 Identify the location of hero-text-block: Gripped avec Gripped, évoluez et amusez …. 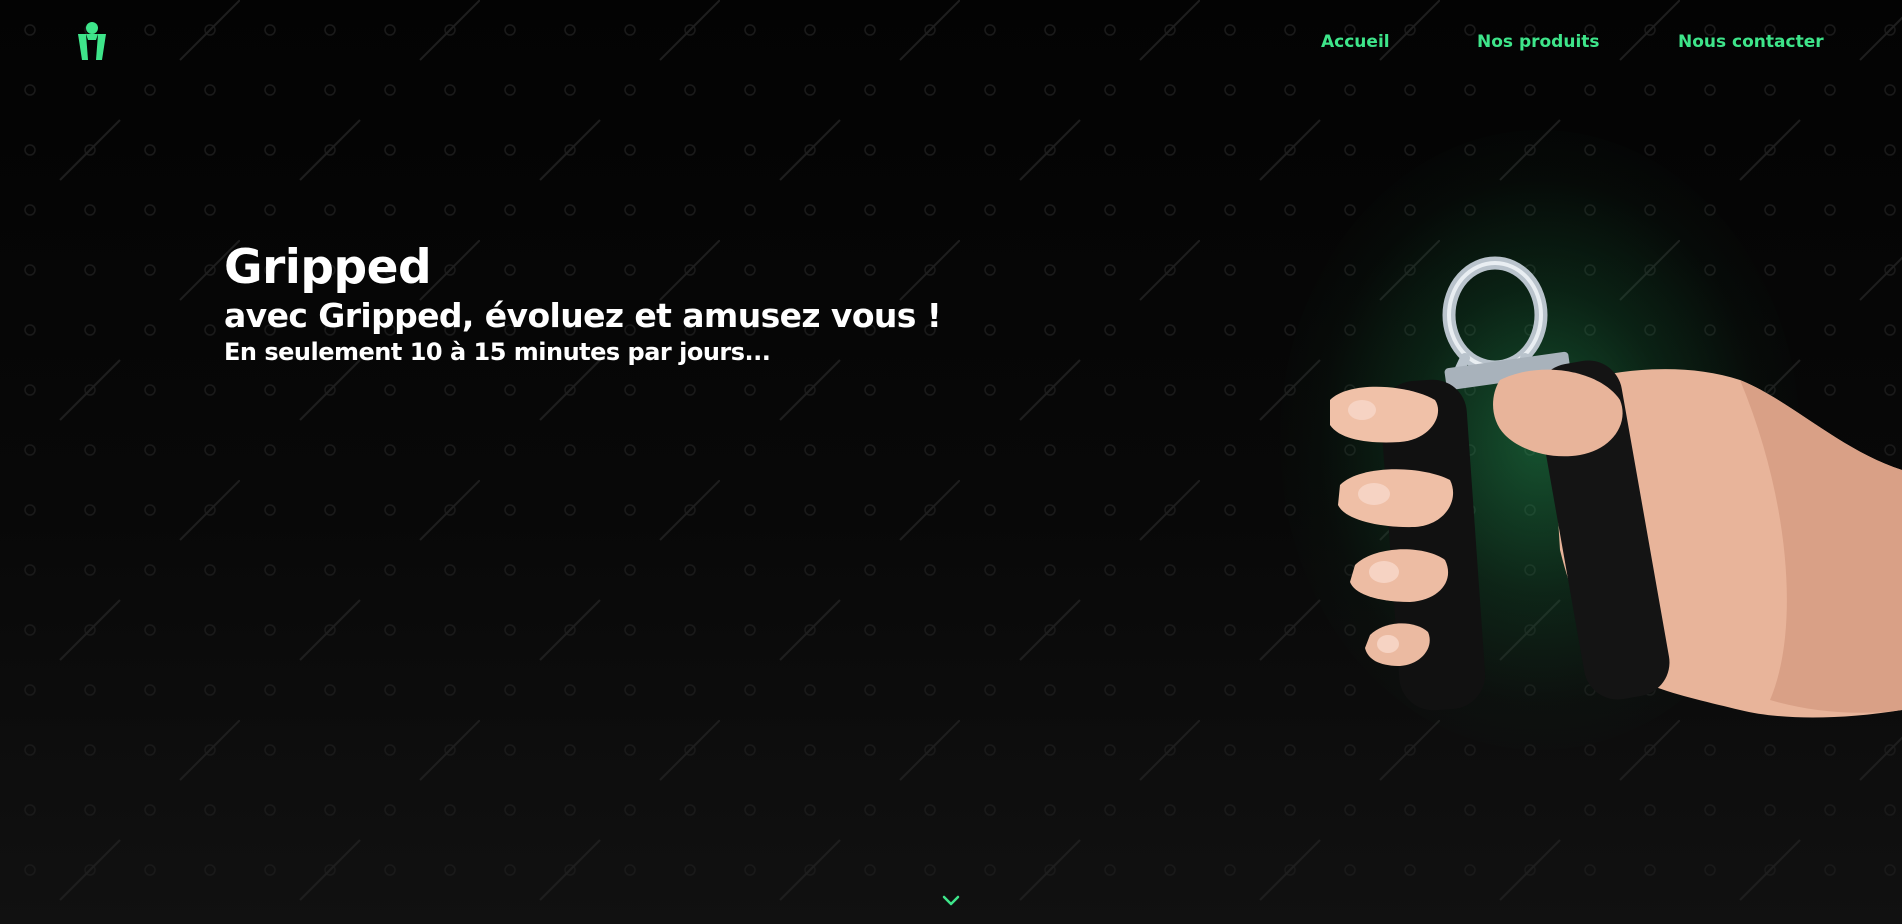
(583, 304).